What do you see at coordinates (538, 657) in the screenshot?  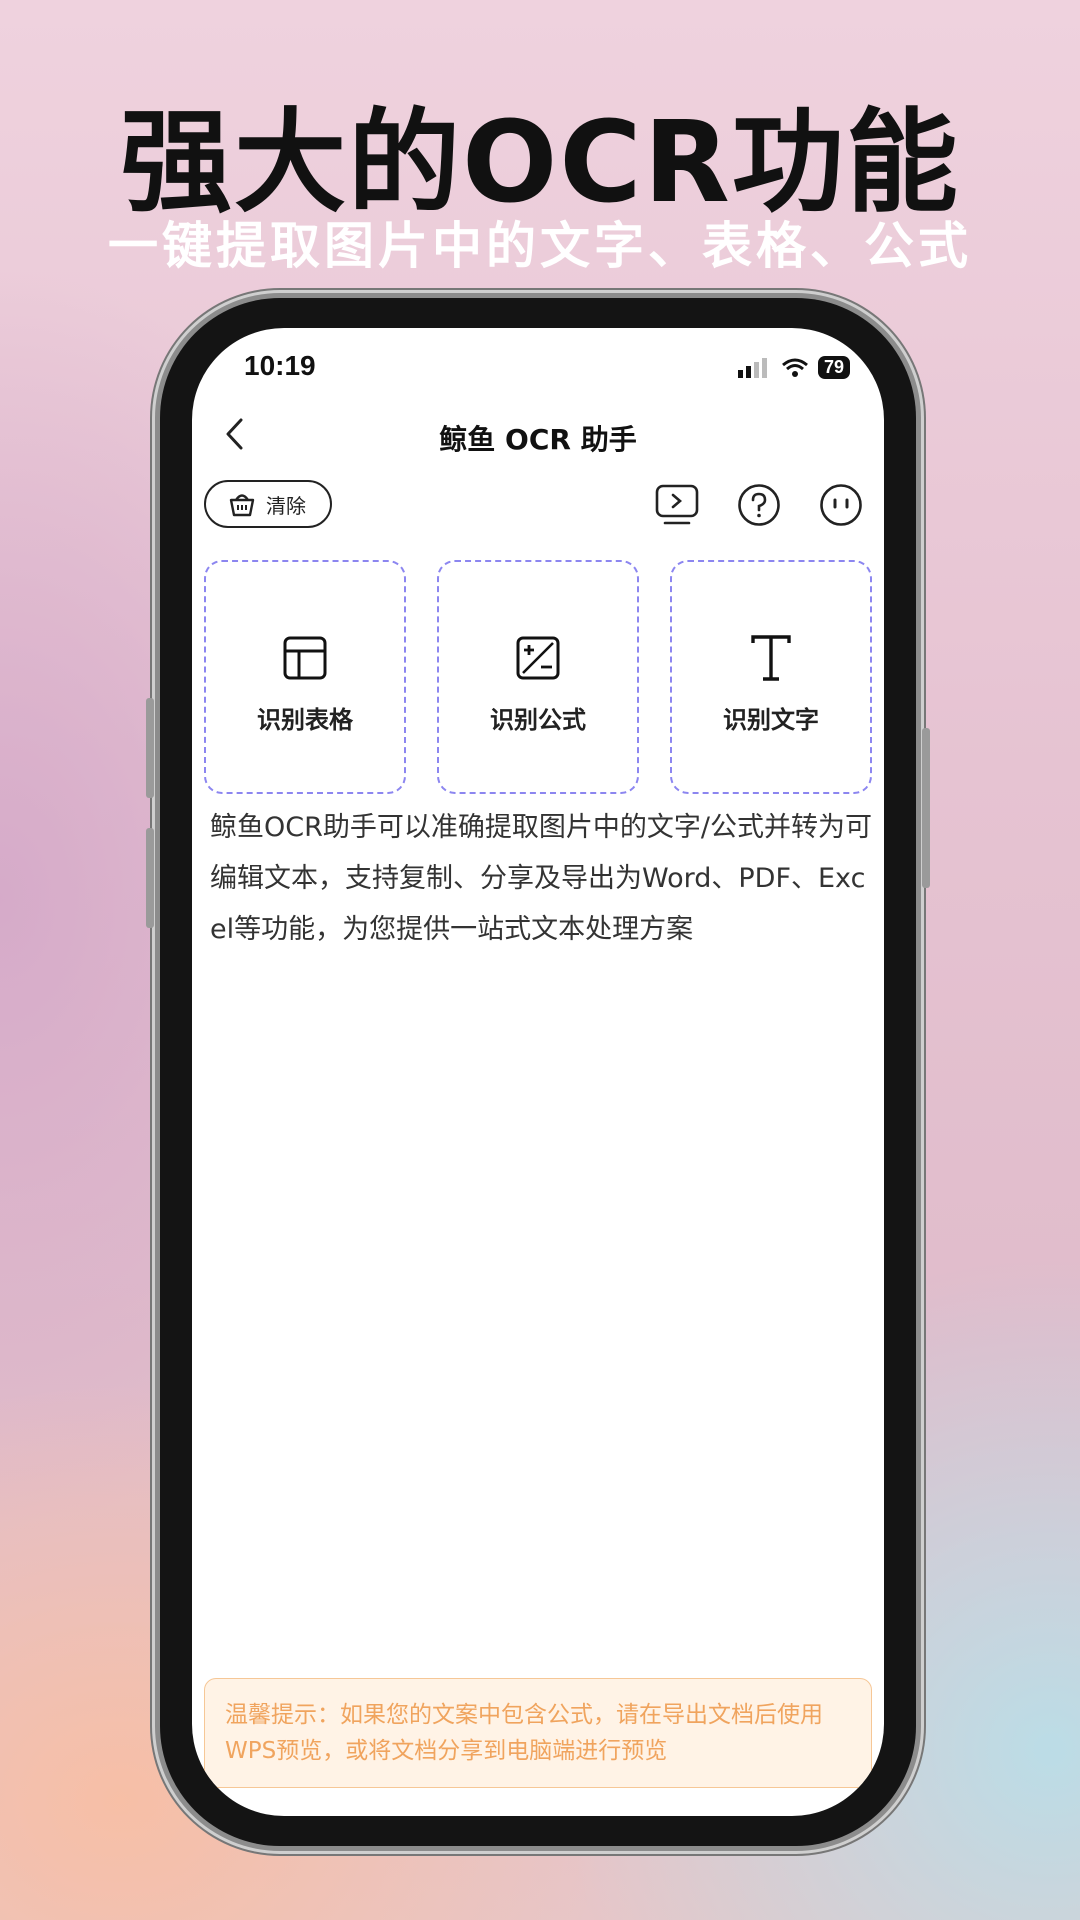 I see `formula-icon` at bounding box center [538, 657].